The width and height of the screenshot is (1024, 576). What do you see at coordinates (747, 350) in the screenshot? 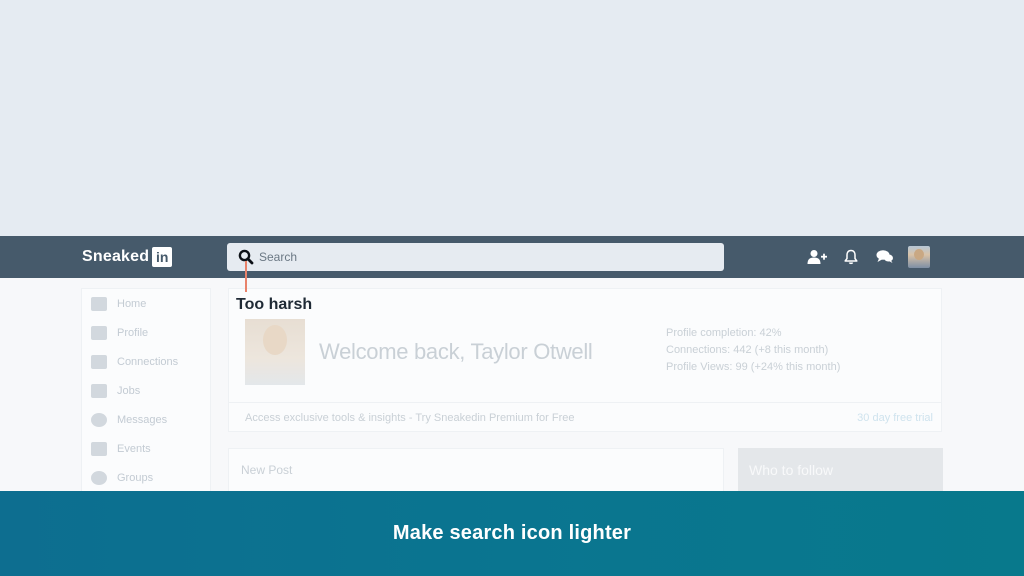
I see `stat-connections: Connections: 442 (+8 this month)` at bounding box center [747, 350].